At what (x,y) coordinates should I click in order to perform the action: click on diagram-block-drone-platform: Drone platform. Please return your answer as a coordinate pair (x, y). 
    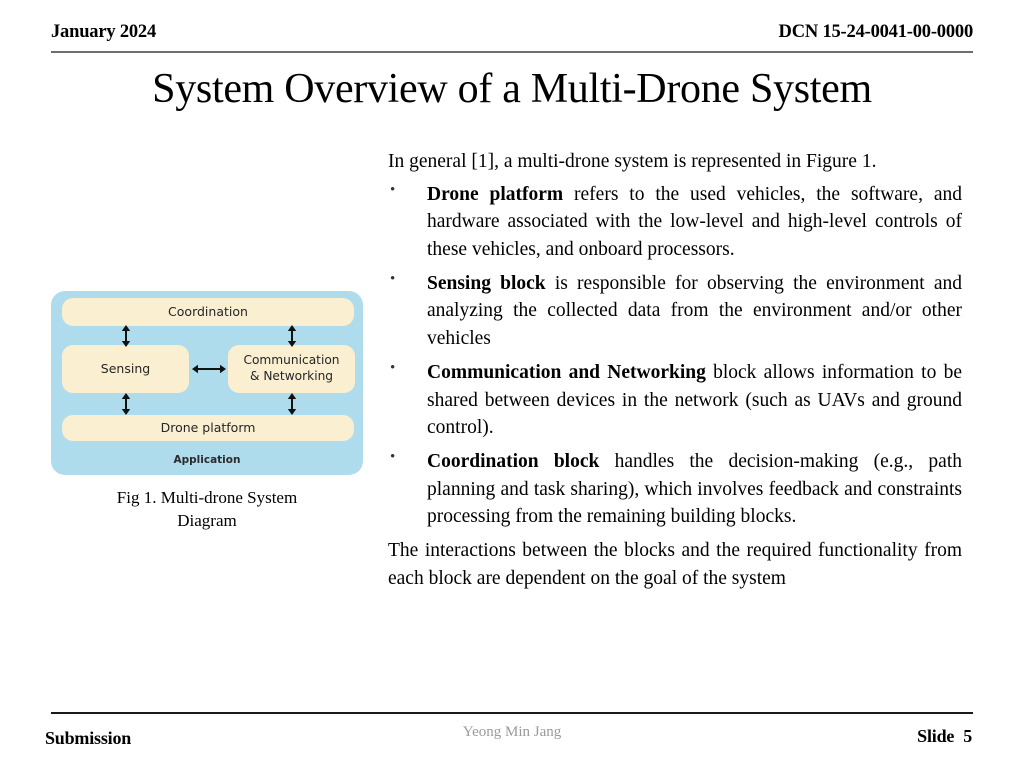
    Looking at the image, I should click on (208, 428).